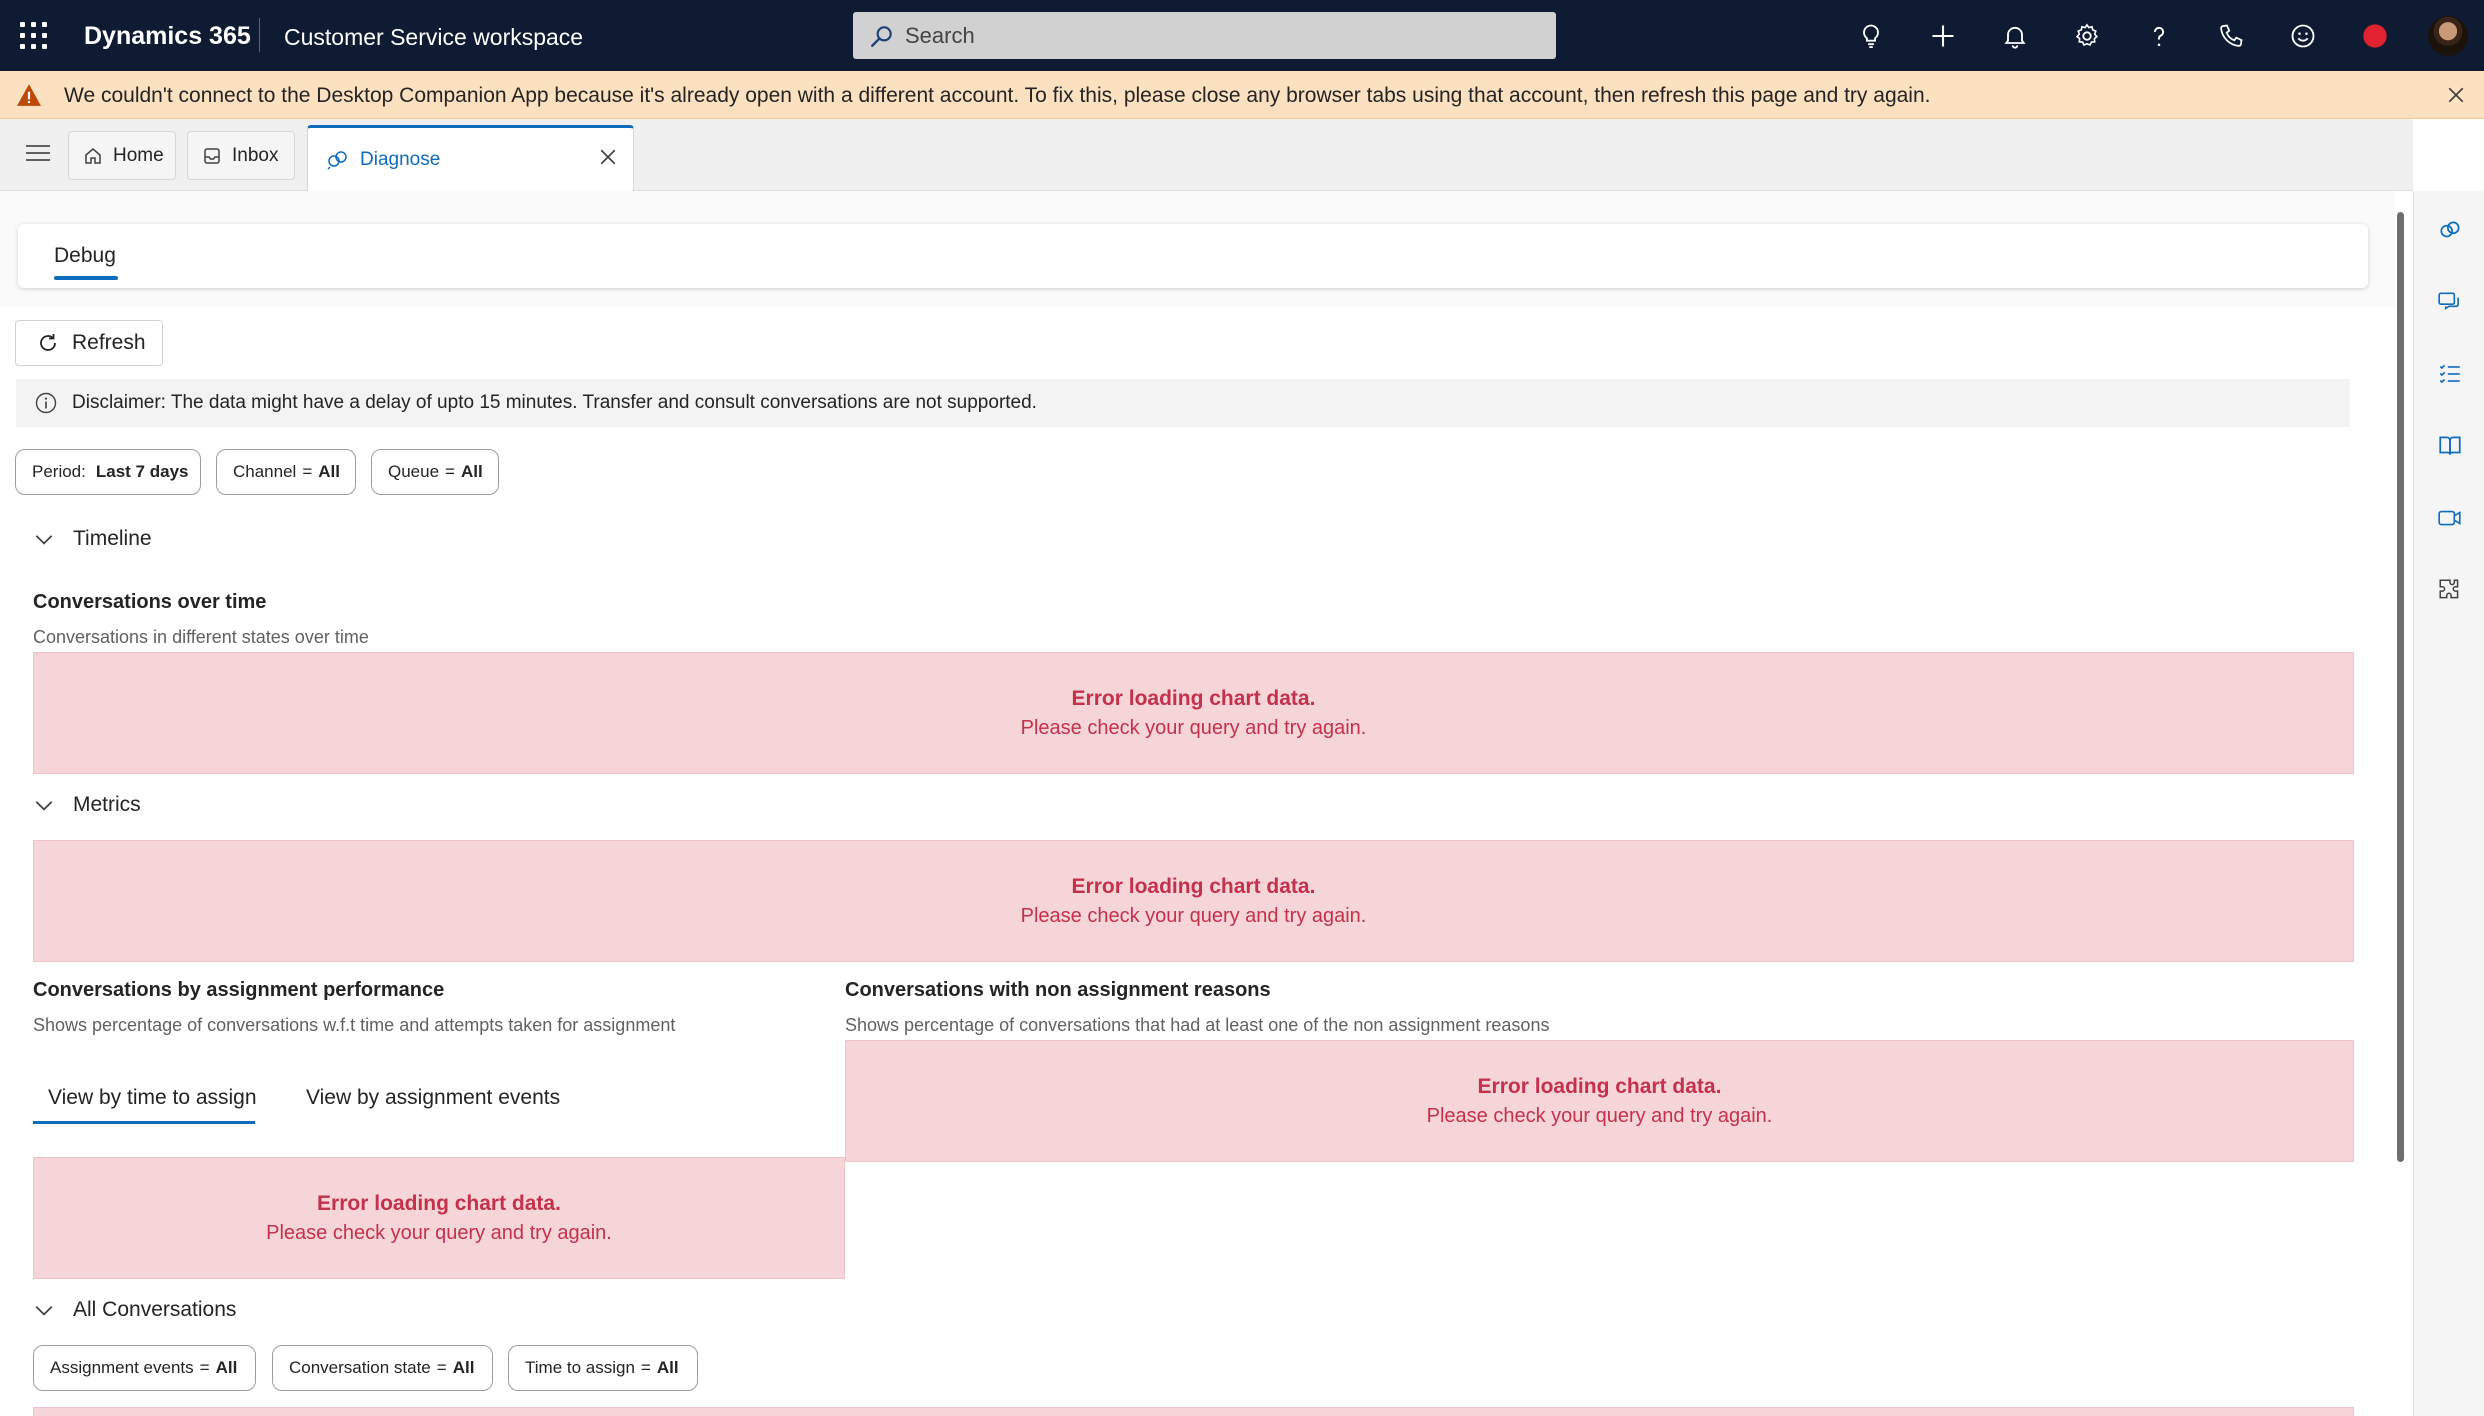  What do you see at coordinates (155, 1309) in the screenshot?
I see `section-label: All Conversations` at bounding box center [155, 1309].